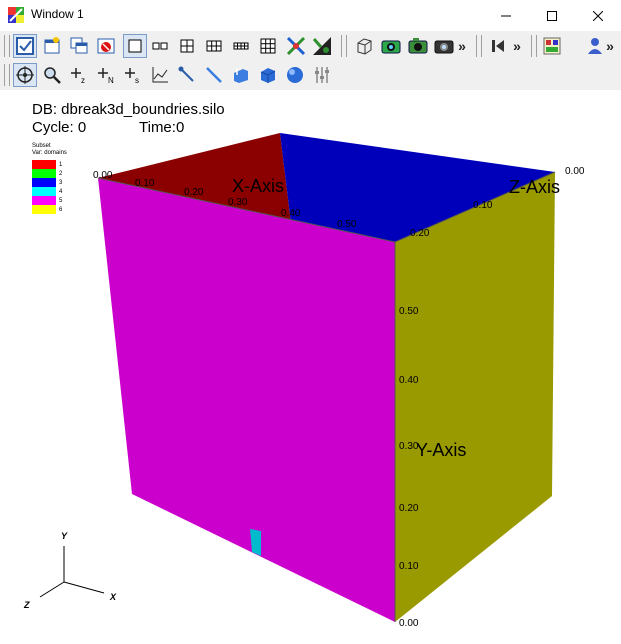  What do you see at coordinates (310, 15) in the screenshot?
I see `title-bar: Window 1` at bounding box center [310, 15].